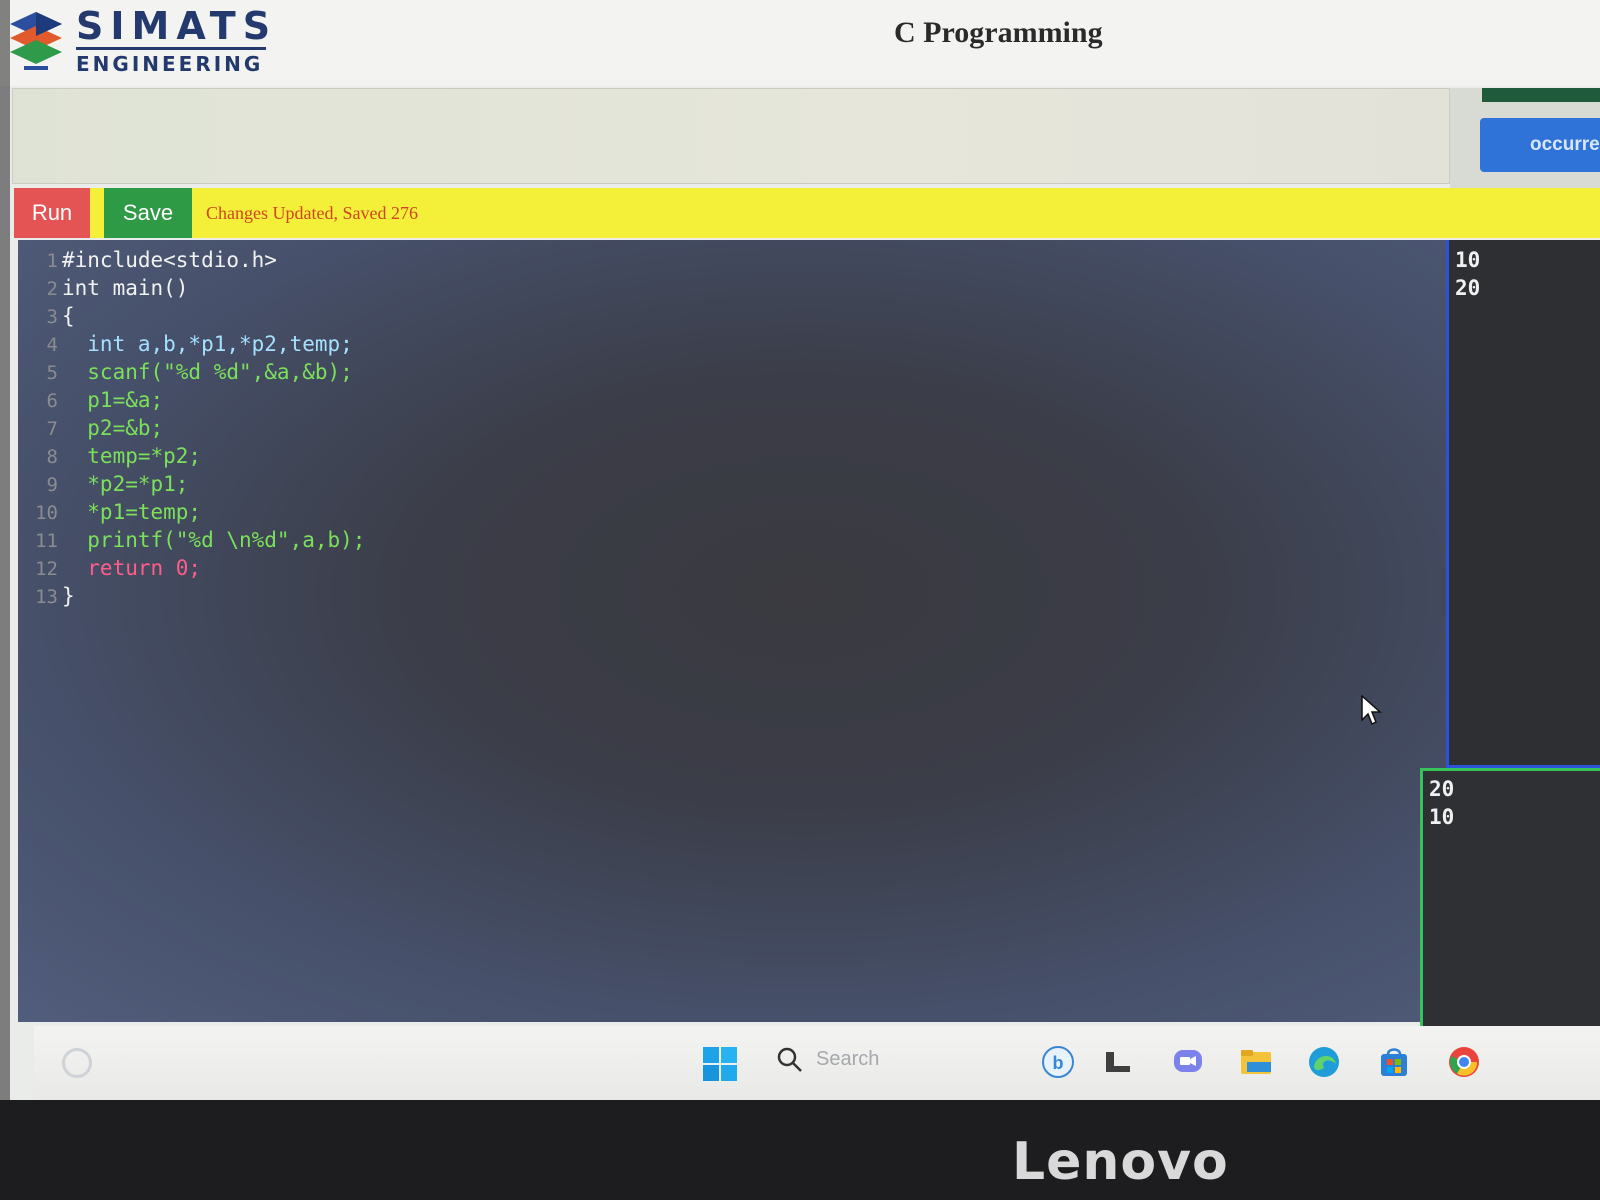 The width and height of the screenshot is (1600, 1200). I want to click on code-line: 13}, so click(46, 596).